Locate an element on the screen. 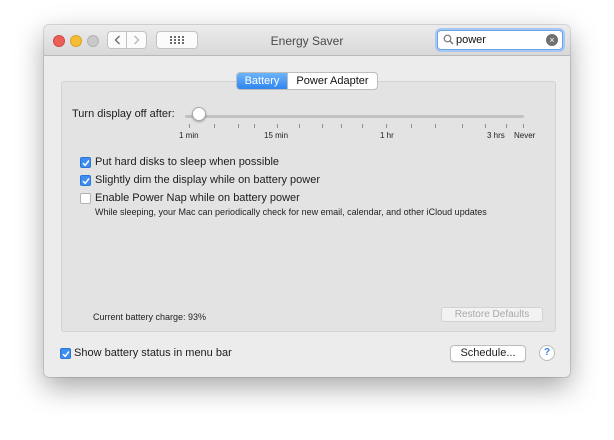  power-nap-label: Enable Power Nap while on battery power is located at coordinates (197, 198).